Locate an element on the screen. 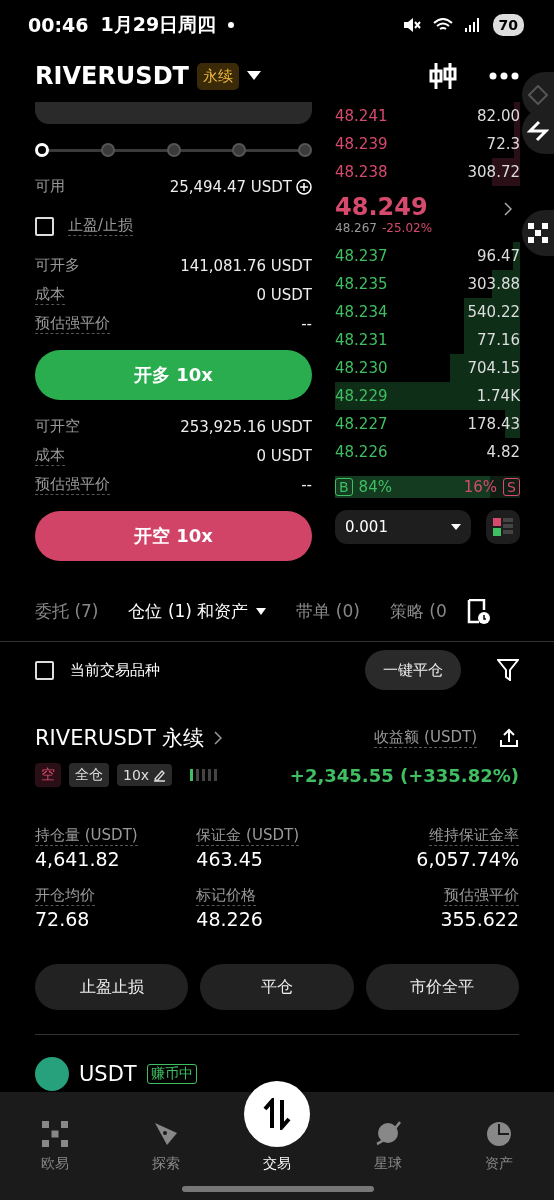  order-book-size: 303.88 is located at coordinates (493, 284).